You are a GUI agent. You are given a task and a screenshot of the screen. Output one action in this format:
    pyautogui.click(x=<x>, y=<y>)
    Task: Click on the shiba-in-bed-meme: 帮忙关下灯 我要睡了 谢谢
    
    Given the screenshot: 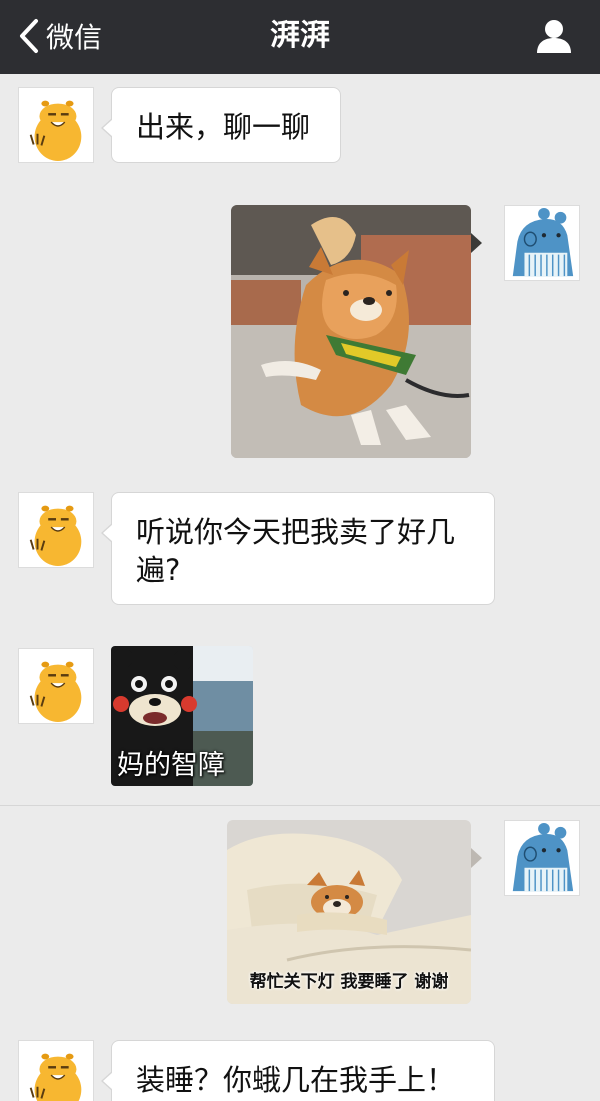 What is the action you would take?
    pyautogui.click(x=349, y=912)
    